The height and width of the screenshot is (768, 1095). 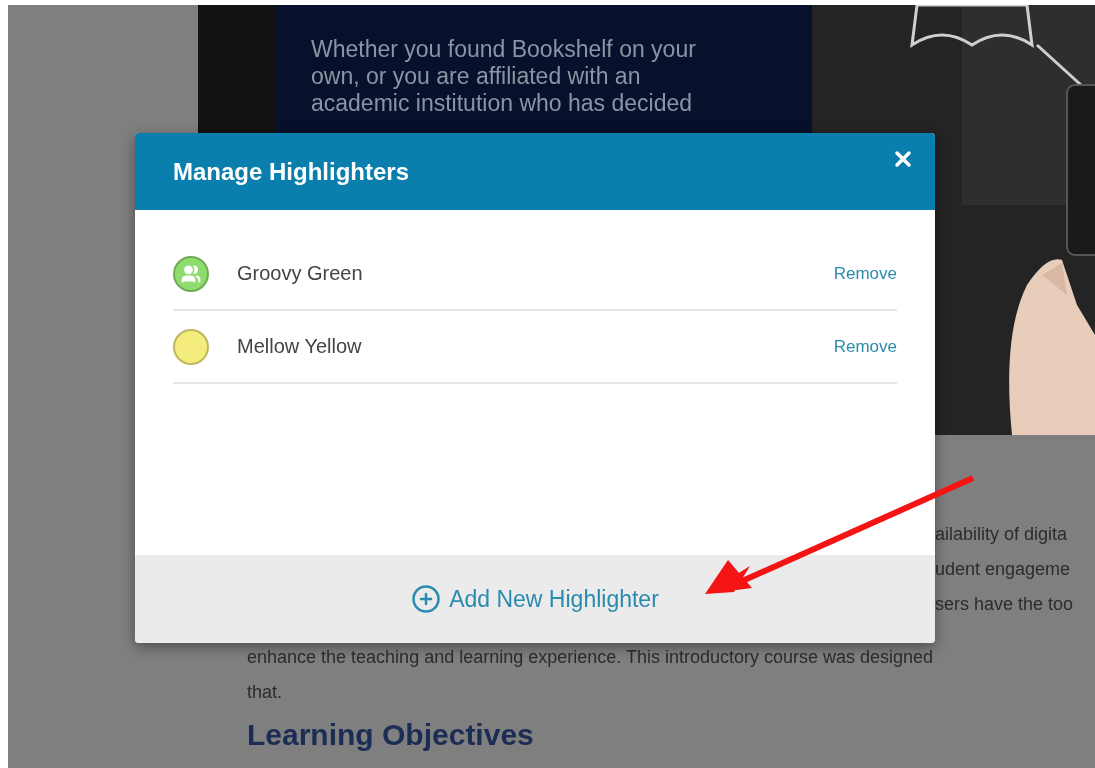 I want to click on paragraph-text: sers have the too, so click(x=1004, y=604).